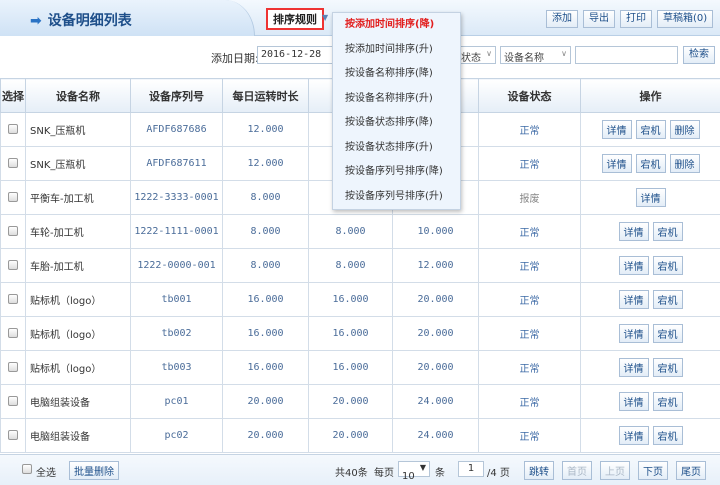 This screenshot has height=485, width=720. Describe the element at coordinates (396, 74) in the screenshot. I see `sort-option: 按设备名称排序(降)` at that location.